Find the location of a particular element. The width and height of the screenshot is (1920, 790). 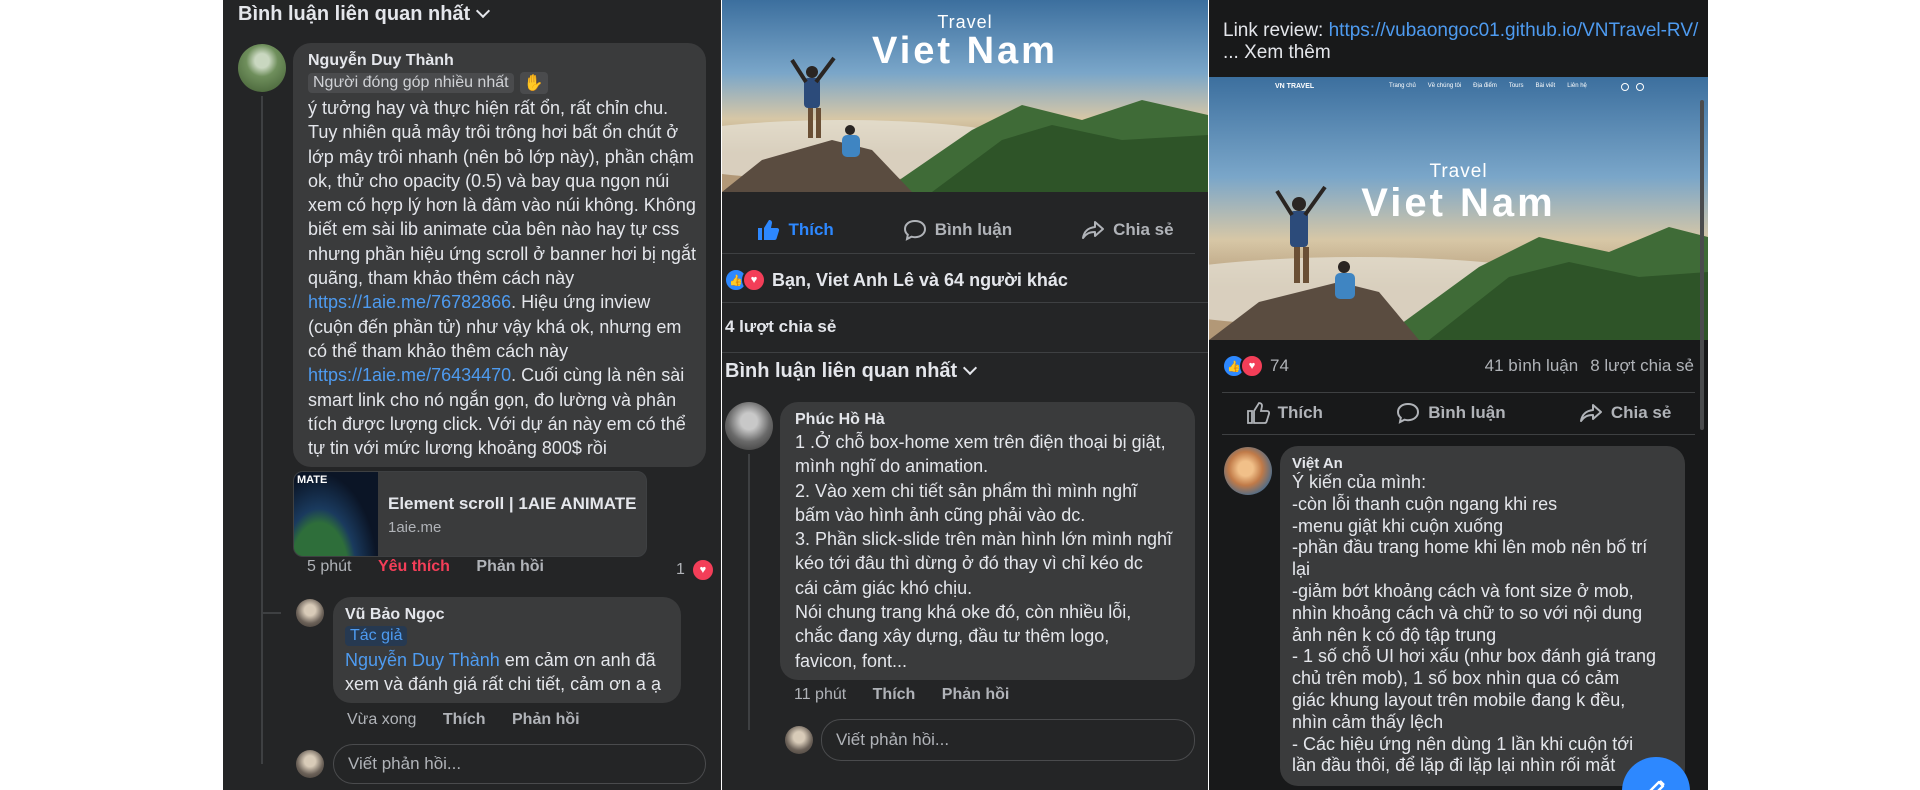

comments-count: 41 bình luận is located at coordinates (1532, 366).